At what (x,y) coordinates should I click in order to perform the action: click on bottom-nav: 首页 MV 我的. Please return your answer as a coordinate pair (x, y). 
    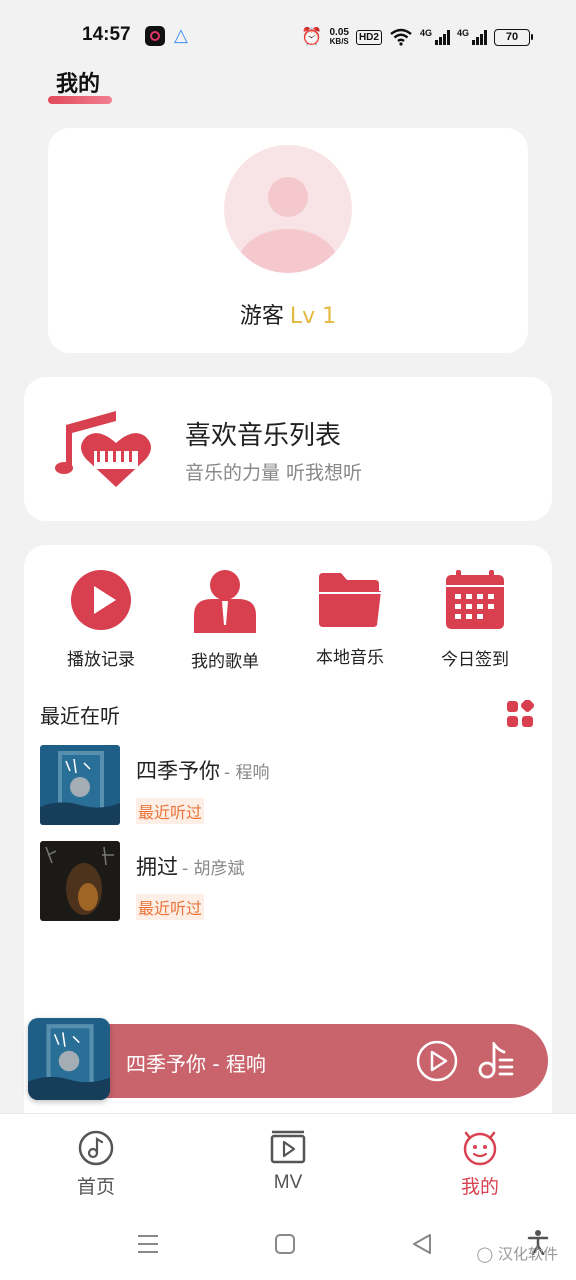
    Looking at the image, I should click on (288, 1163).